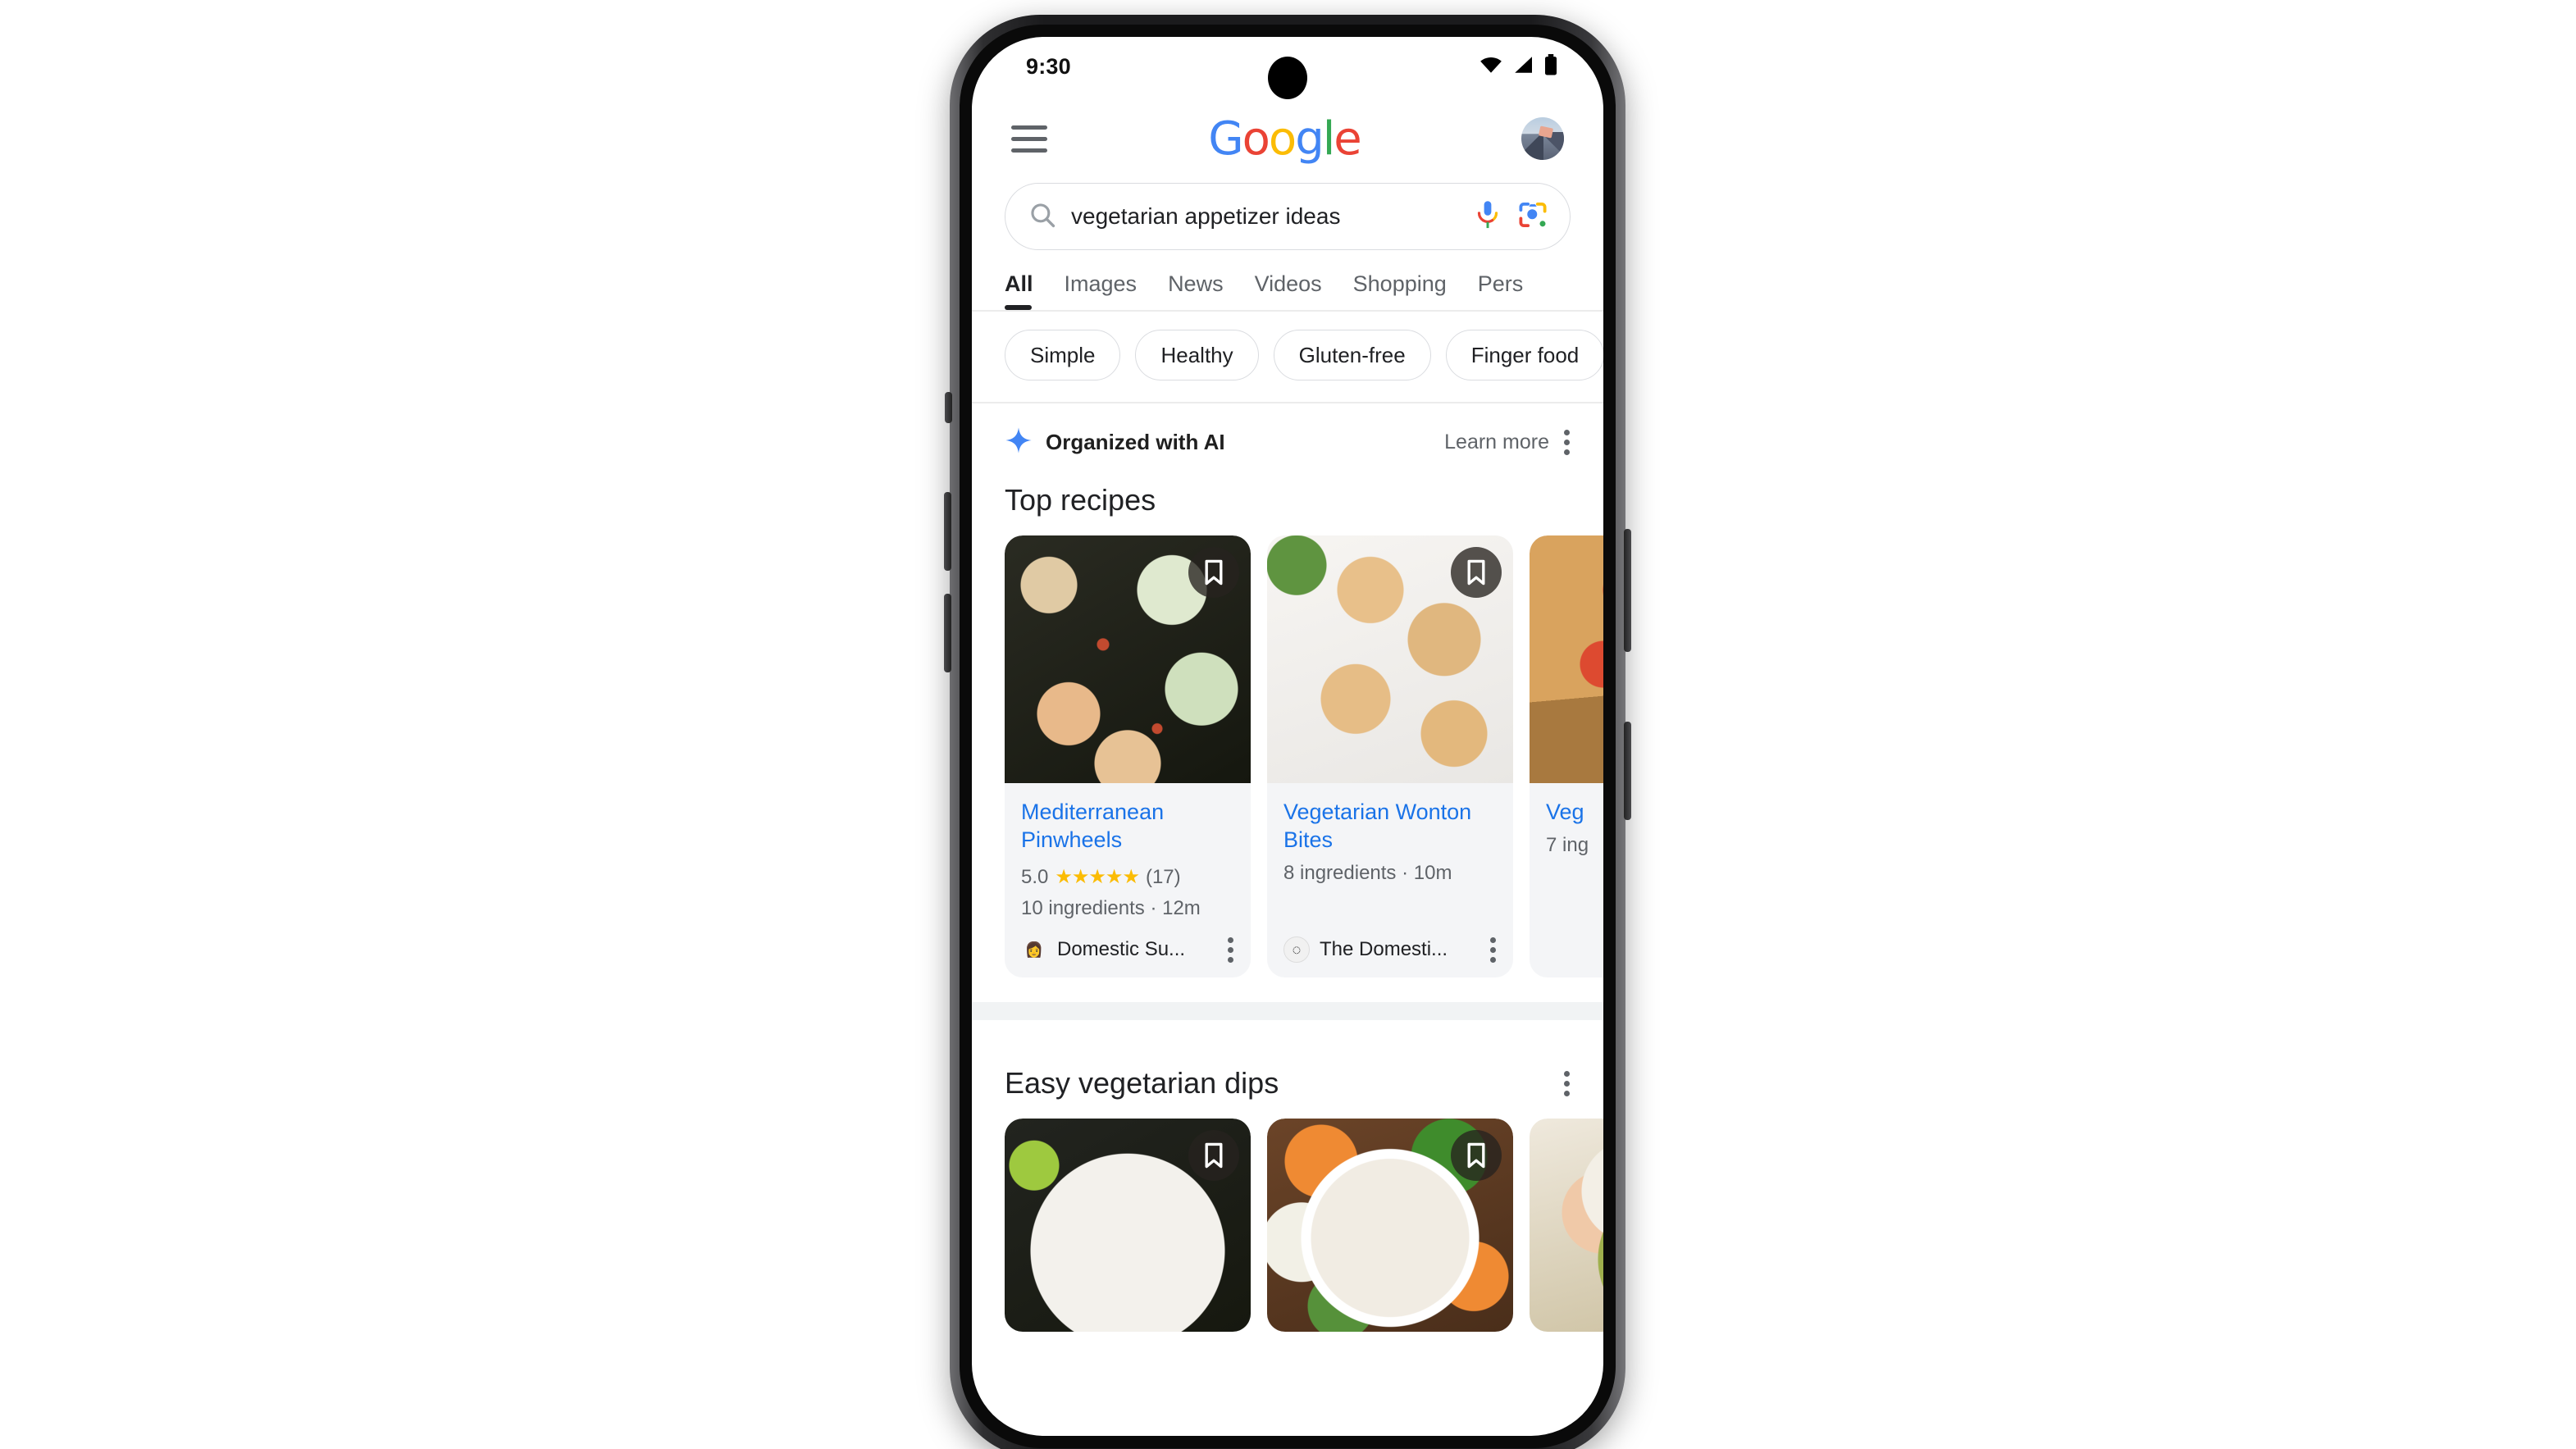 The width and height of the screenshot is (2576, 1449). I want to click on status-bar-clock: 9:30, so click(1048, 66).